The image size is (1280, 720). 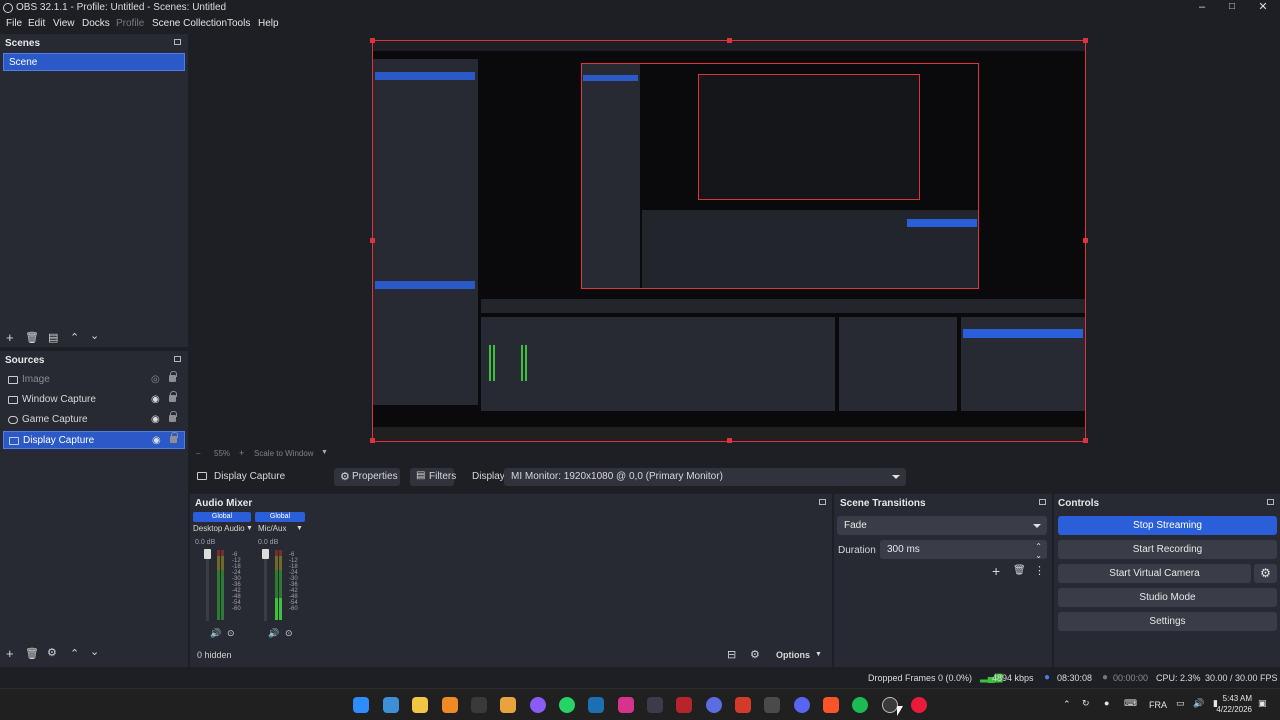 What do you see at coordinates (284, 453) in the screenshot?
I see `scale-mode-select: Scale to Window` at bounding box center [284, 453].